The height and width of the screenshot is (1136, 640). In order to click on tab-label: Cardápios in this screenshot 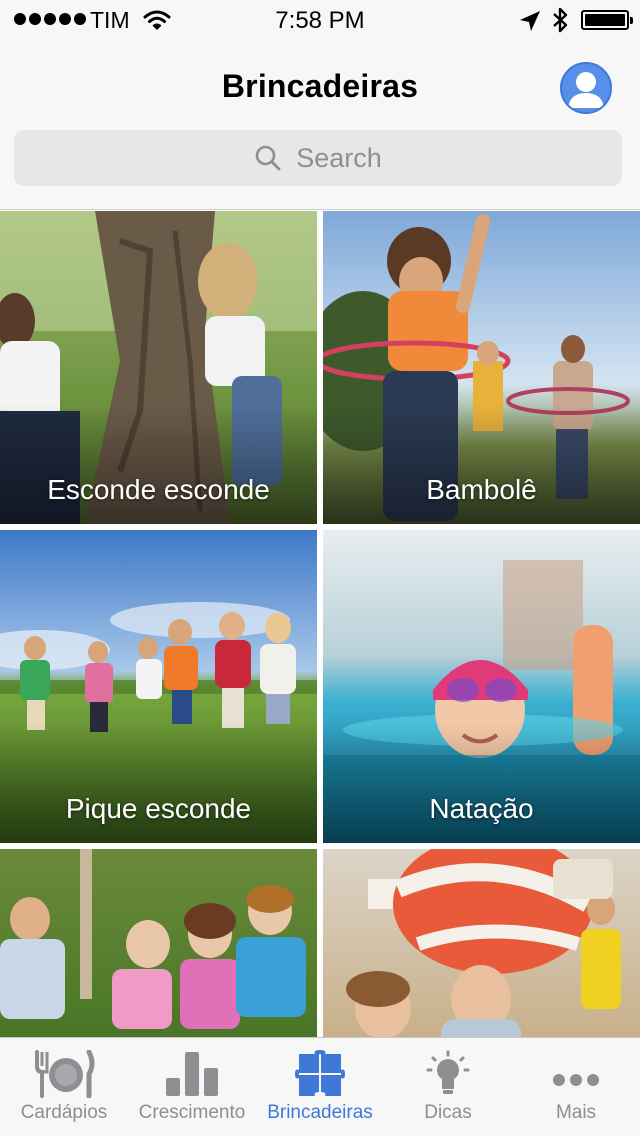, I will do `click(64, 1112)`.